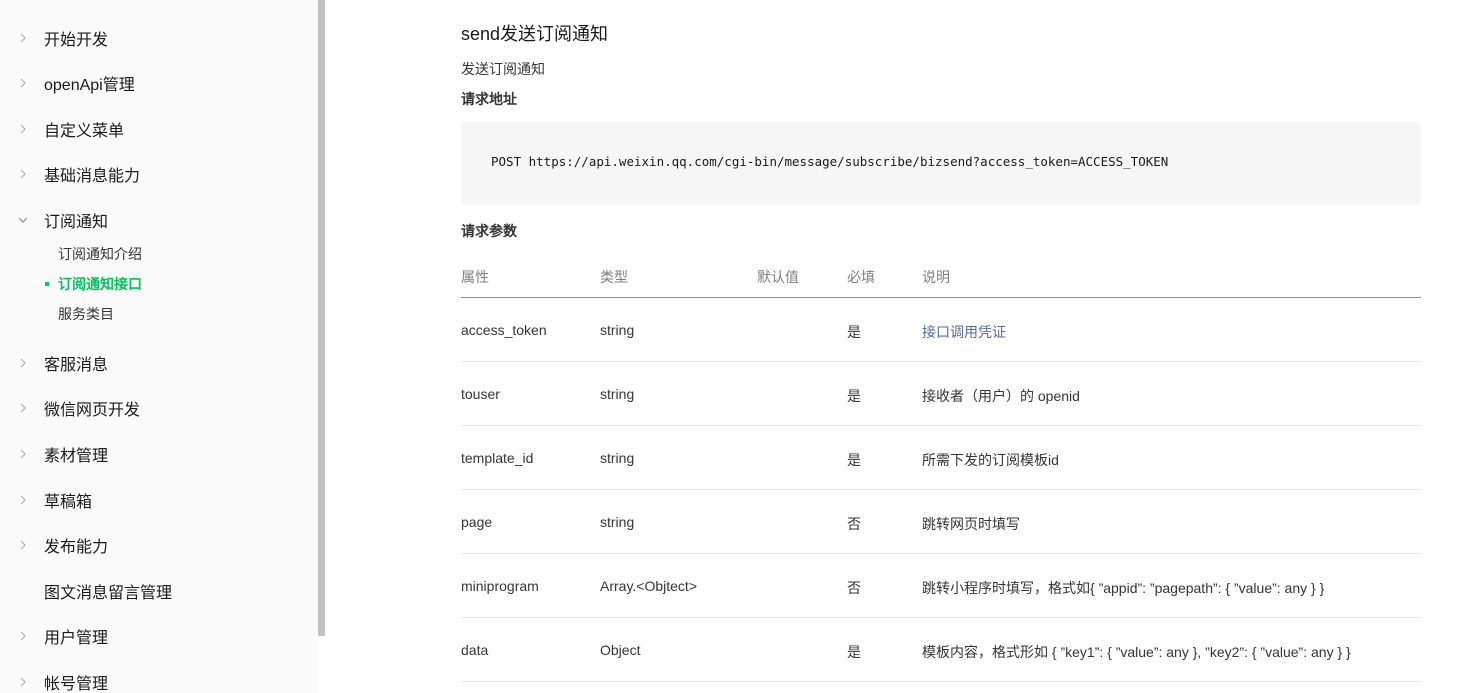  What do you see at coordinates (778, 277) in the screenshot?
I see `column-header-default: 默认值` at bounding box center [778, 277].